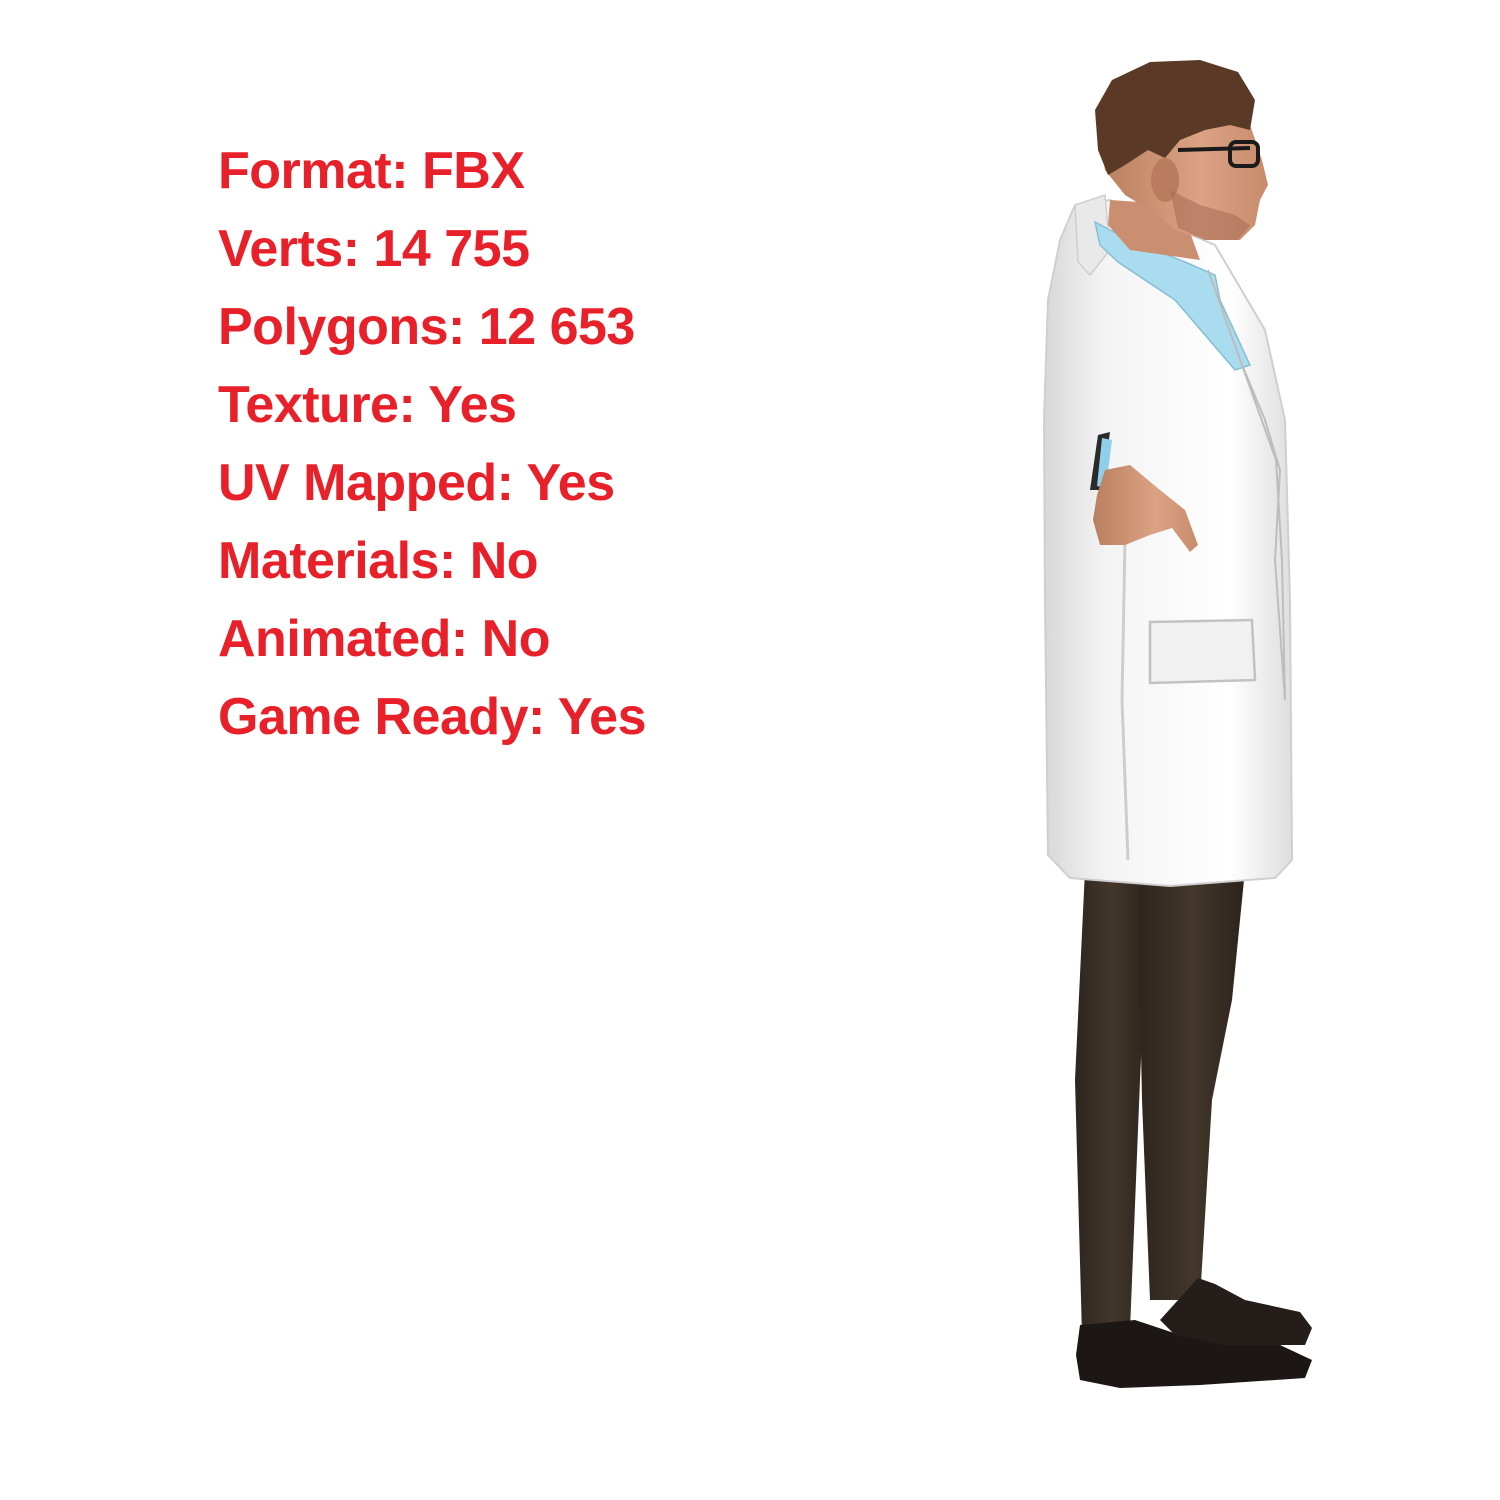 The height and width of the screenshot is (1500, 1500). Describe the element at coordinates (367, 405) in the screenshot. I see `spec-texture: Texture: Yes` at that location.